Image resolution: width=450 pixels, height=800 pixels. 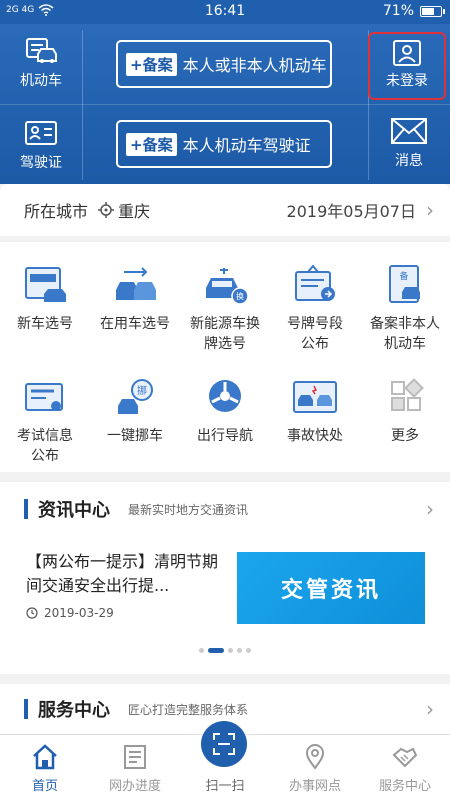 I want to click on navigation-icon, so click(x=225, y=396).